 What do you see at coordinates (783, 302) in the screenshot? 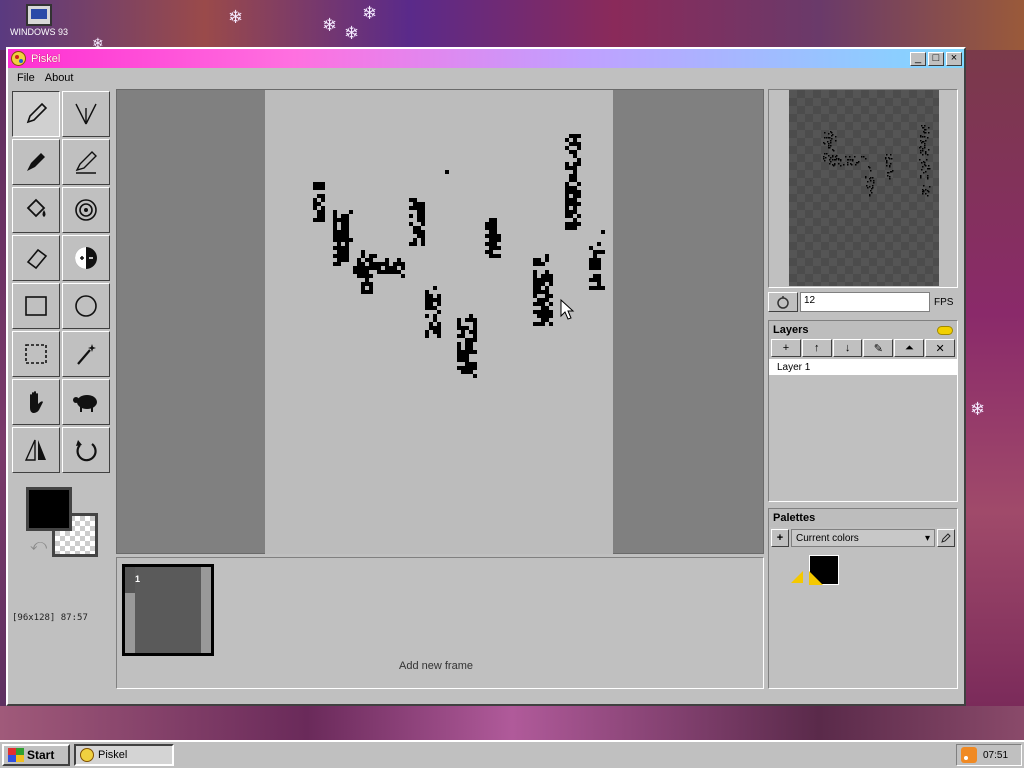
I see `onion-skin-icon` at bounding box center [783, 302].